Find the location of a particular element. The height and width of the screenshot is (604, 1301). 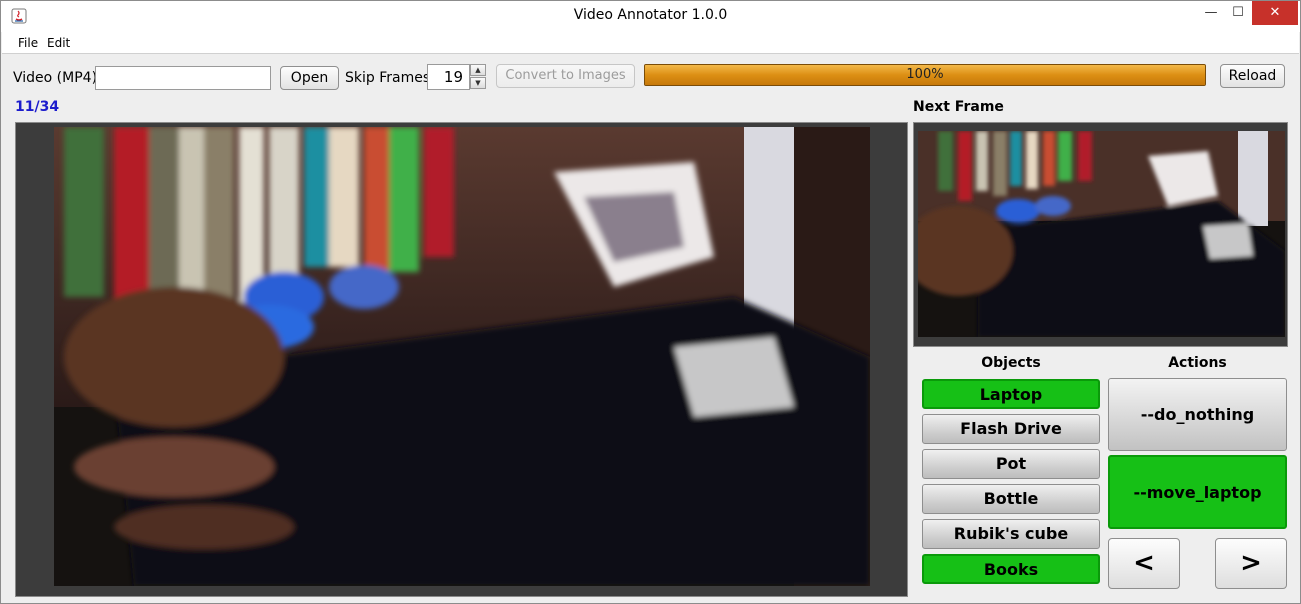

menu-file: File is located at coordinates (28, 43).